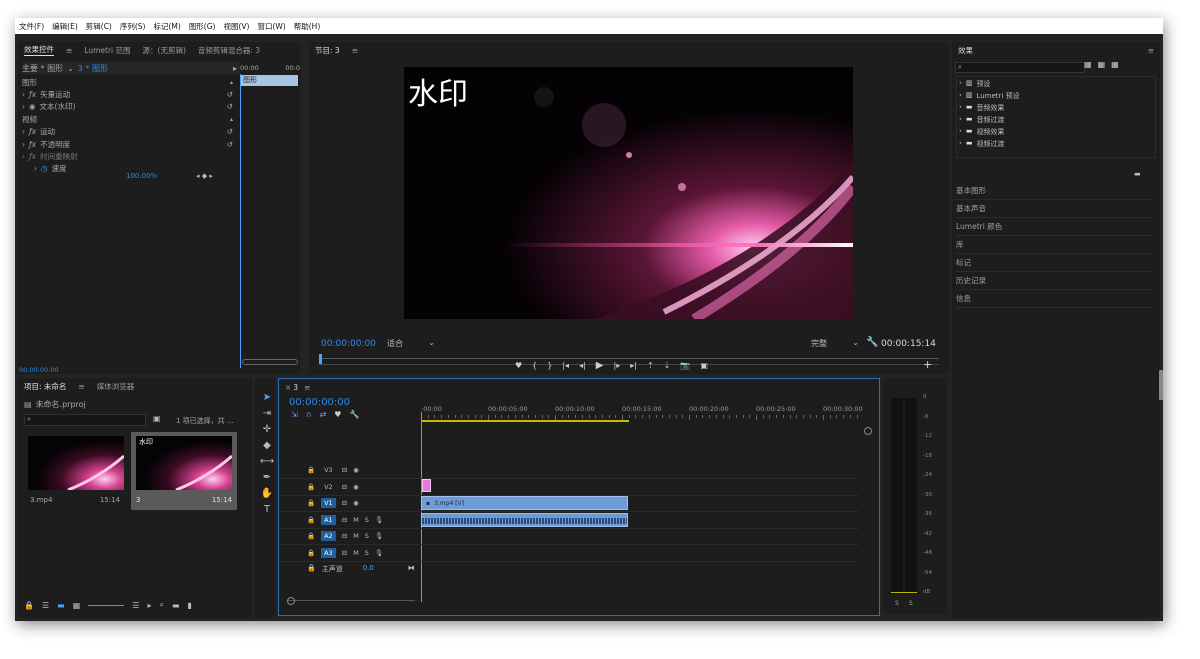  Describe the element at coordinates (39, 370) in the screenshot. I see `effect-controls-timecode: 00:00:00:00` at that location.